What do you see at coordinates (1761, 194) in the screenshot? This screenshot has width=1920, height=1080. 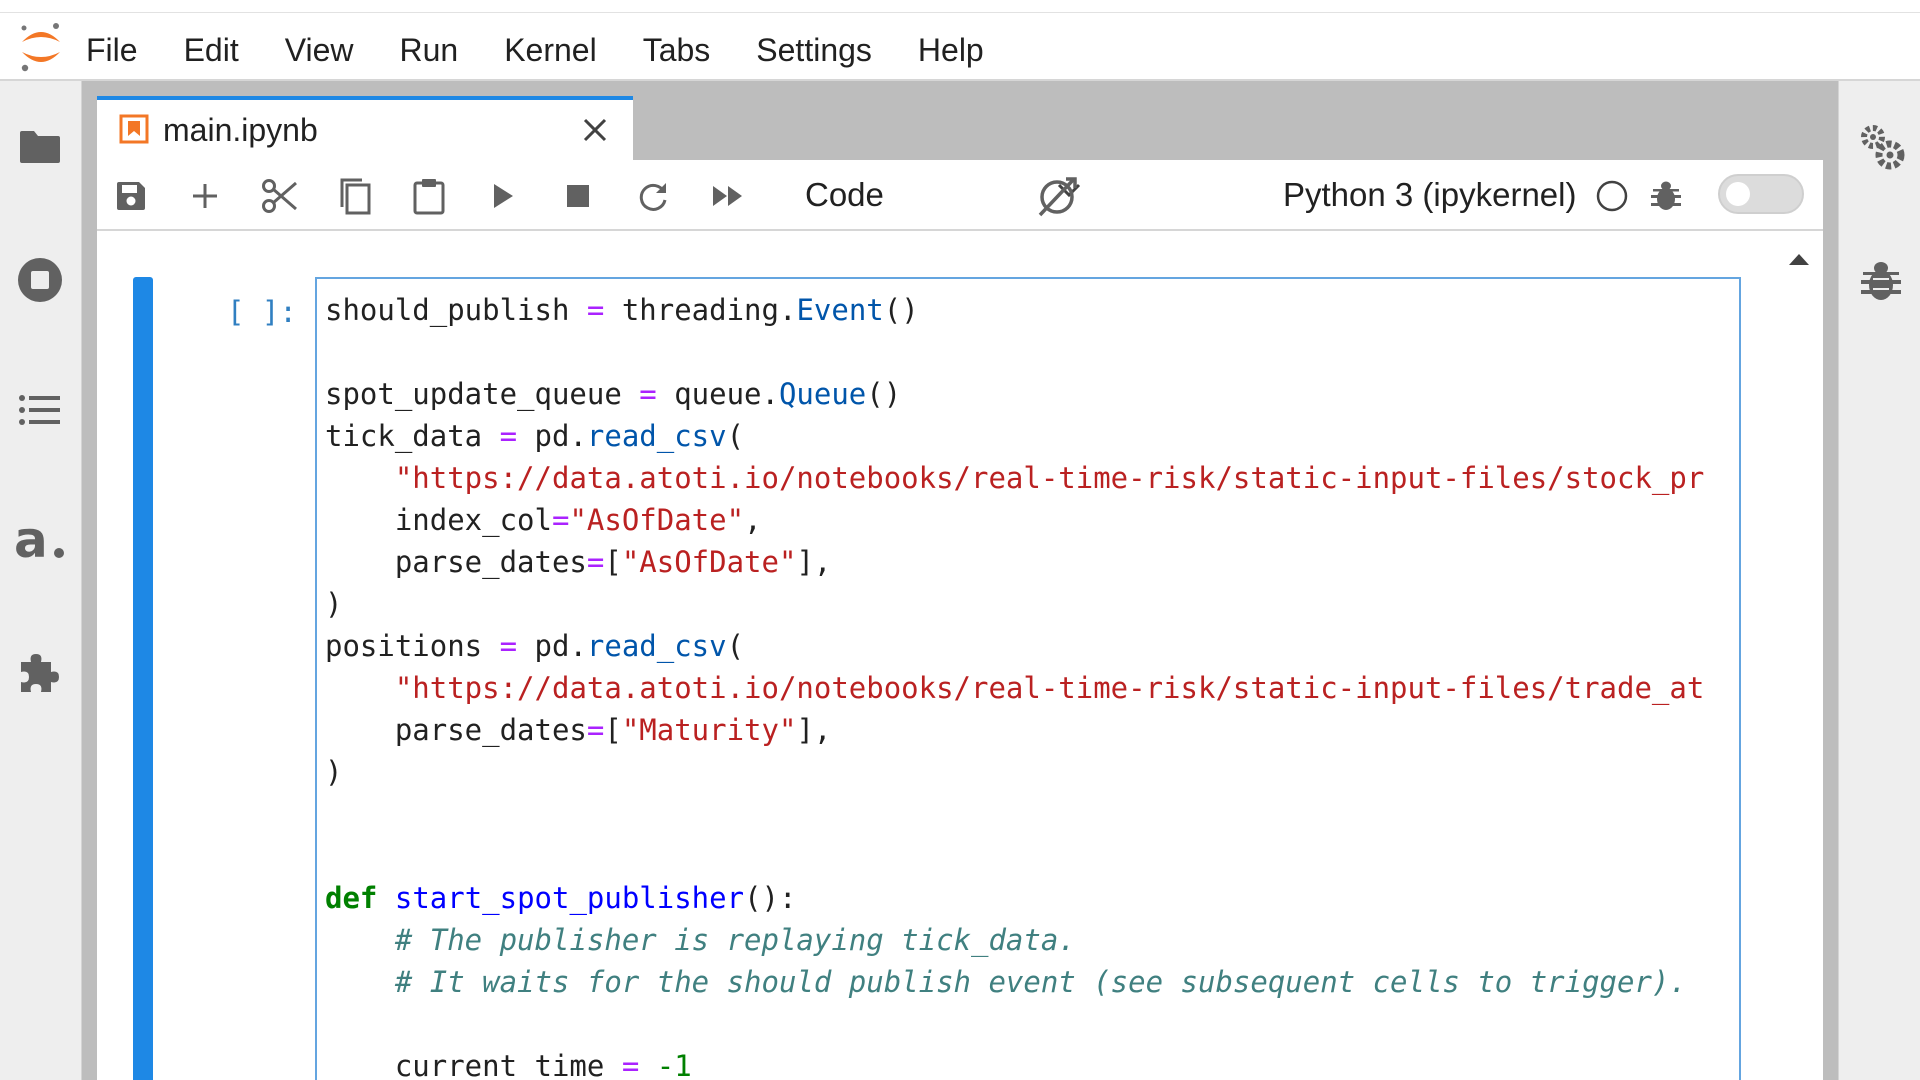 I see `debugger-toggle-switch` at bounding box center [1761, 194].